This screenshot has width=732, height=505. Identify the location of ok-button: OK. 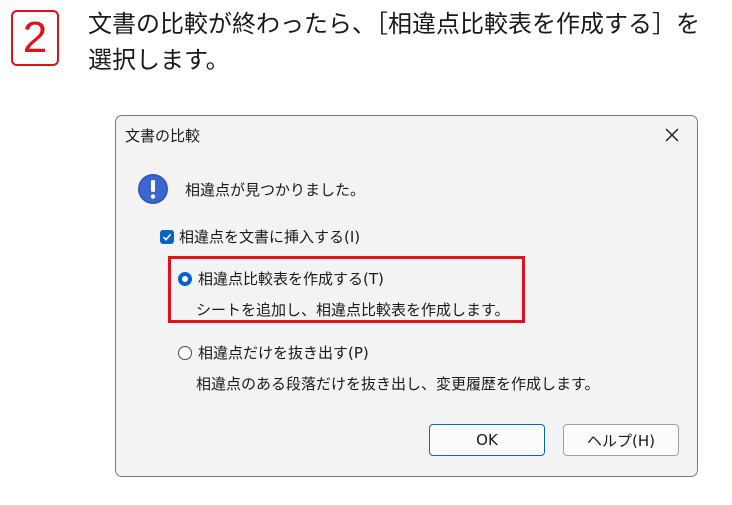
(487, 440).